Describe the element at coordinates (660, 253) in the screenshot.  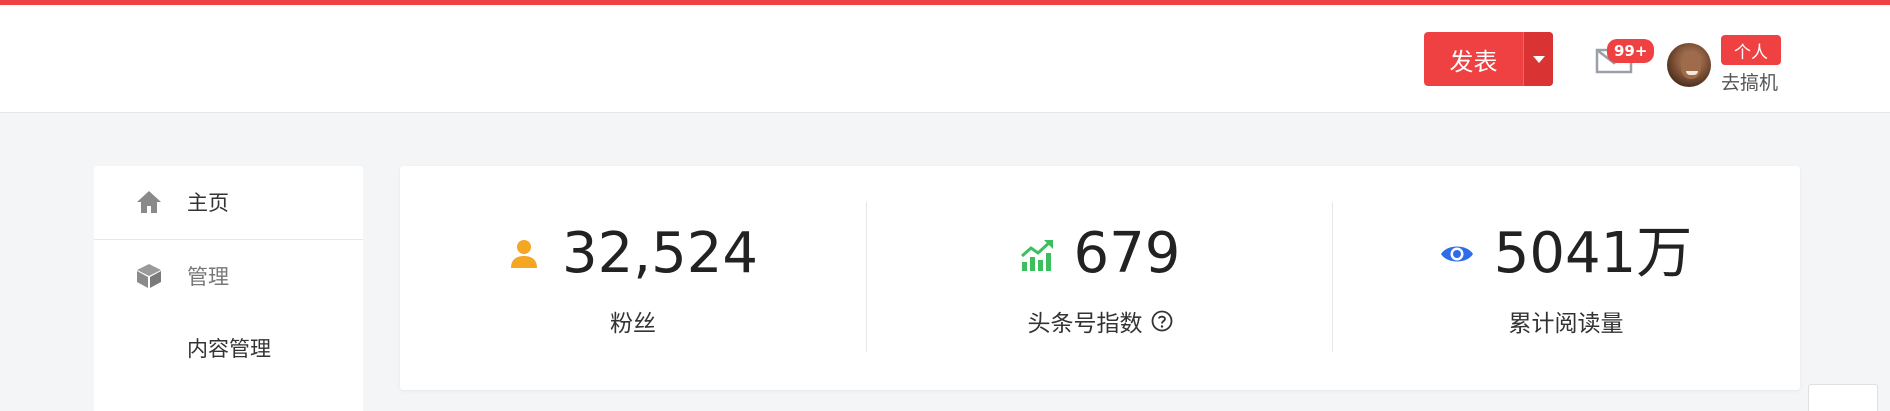
I see `stat-value: 32,524` at that location.